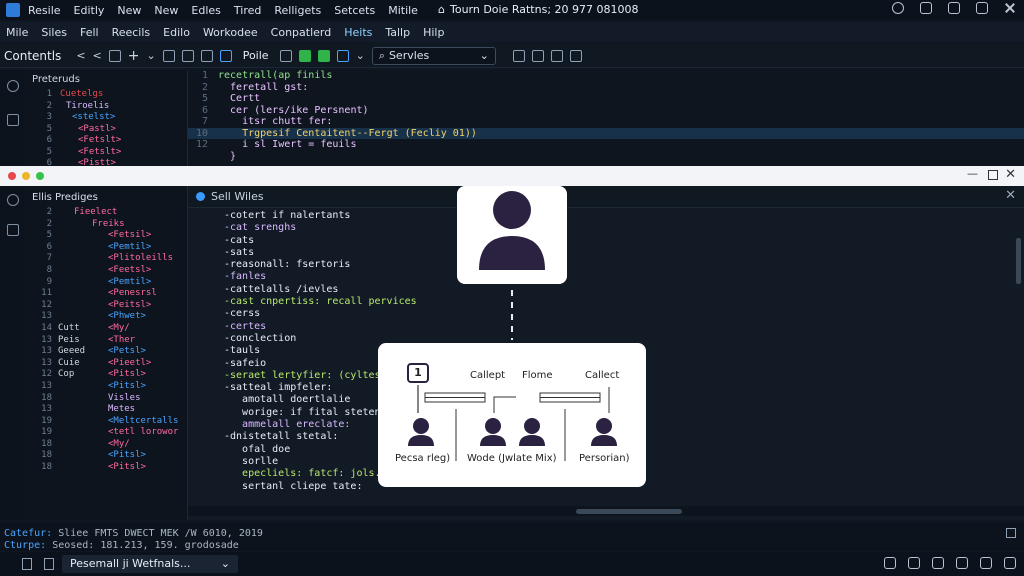 The height and width of the screenshot is (576, 1024). What do you see at coordinates (1018, 261) in the screenshot?
I see `vertical-scrollbar` at bounding box center [1018, 261].